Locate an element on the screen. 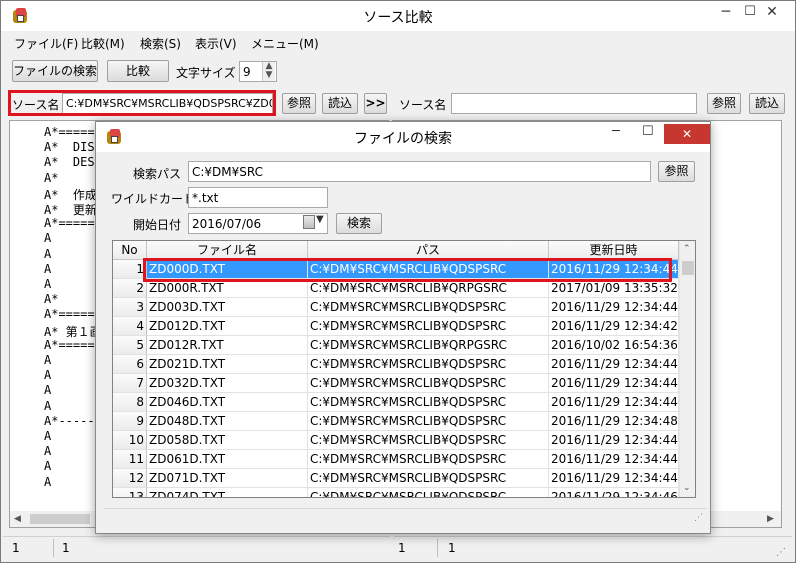 The width and height of the screenshot is (796, 563). spin-down-icon: ▼ is located at coordinates (269, 75).